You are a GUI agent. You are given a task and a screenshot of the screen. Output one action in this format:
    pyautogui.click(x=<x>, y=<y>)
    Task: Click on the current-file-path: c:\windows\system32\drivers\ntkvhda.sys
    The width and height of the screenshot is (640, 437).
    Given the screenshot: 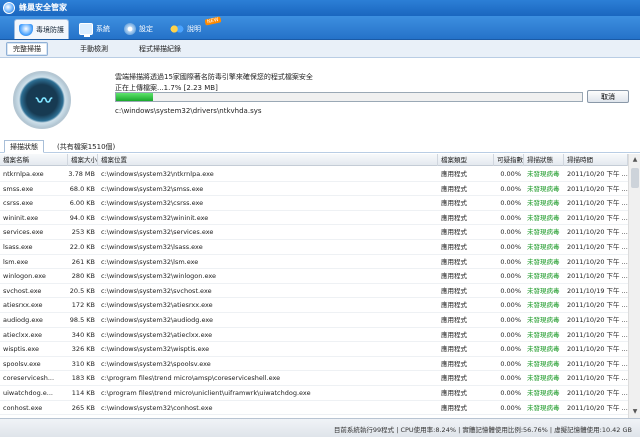 What is the action you would take?
    pyautogui.click(x=188, y=111)
    